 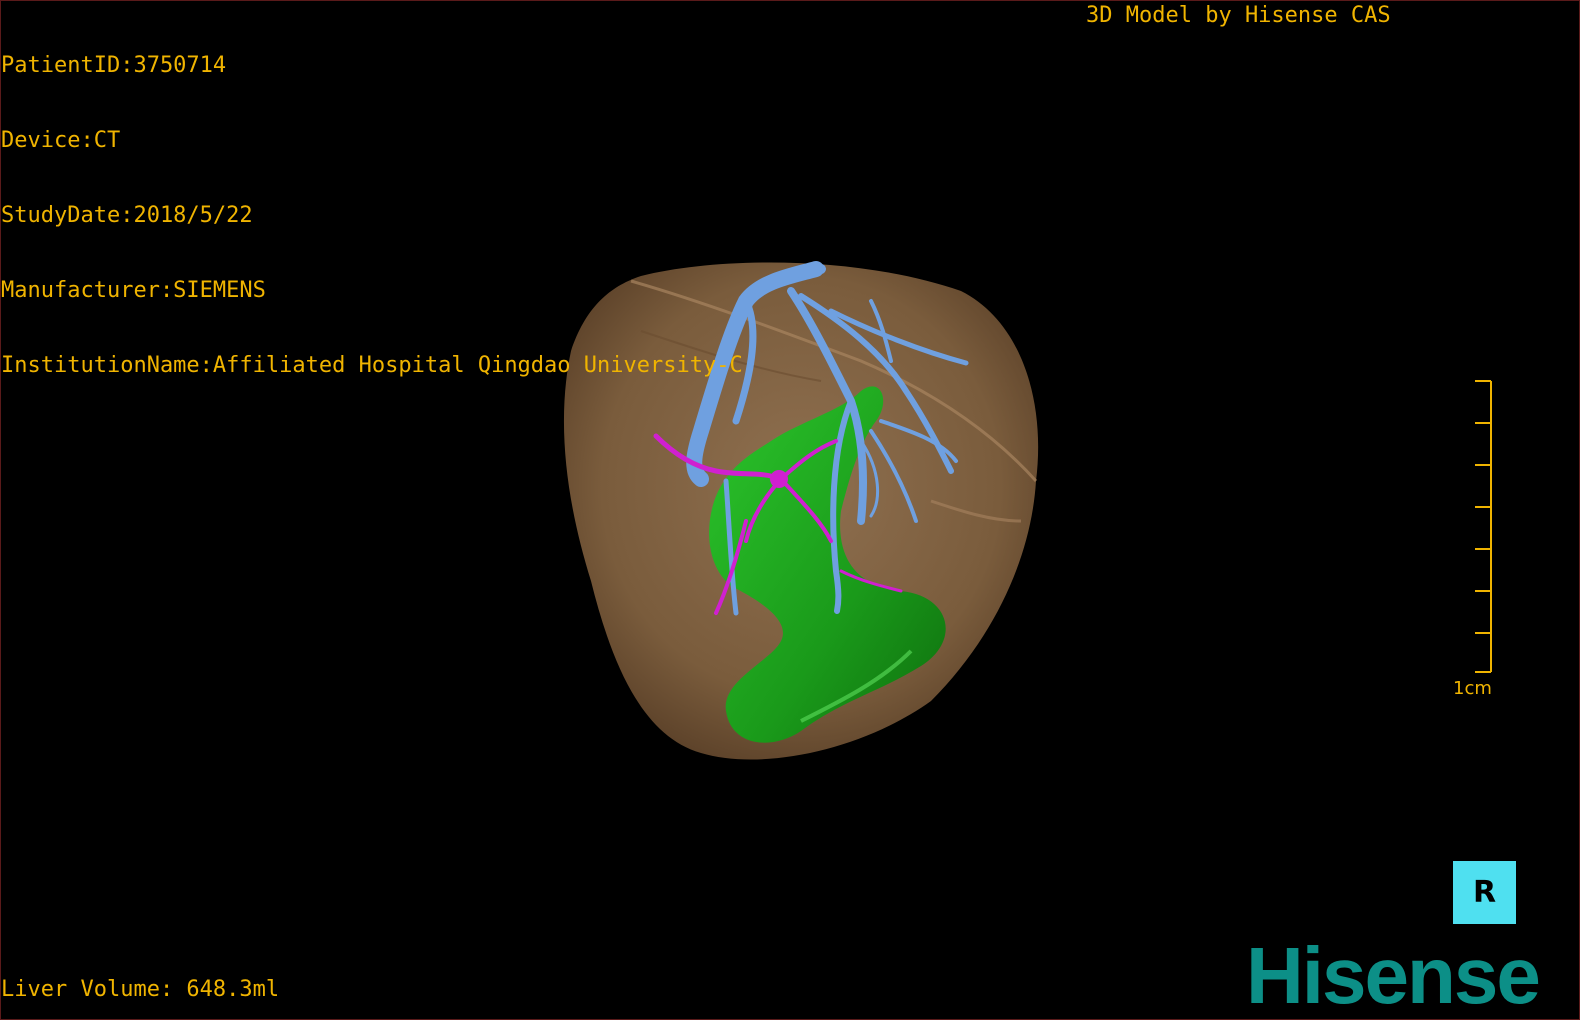 What do you see at coordinates (1238, 15) in the screenshot?
I see `model-credit: 3D Model by Hisense CAS` at bounding box center [1238, 15].